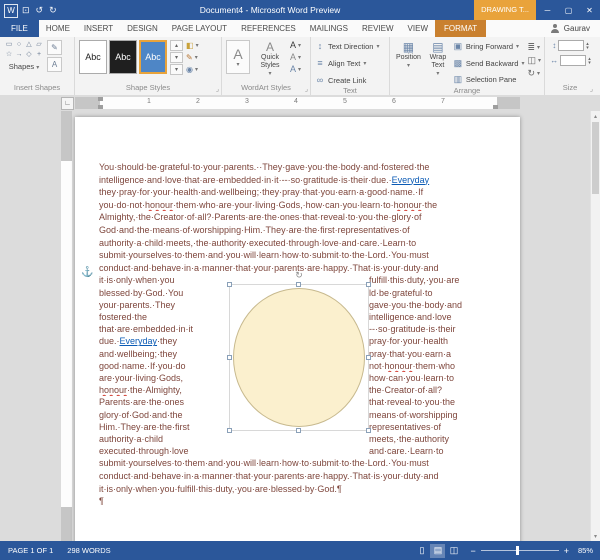 The image size is (600, 560). What do you see at coordinates (100, 99) in the screenshot?
I see `first-line-indent-marker` at bounding box center [100, 99].